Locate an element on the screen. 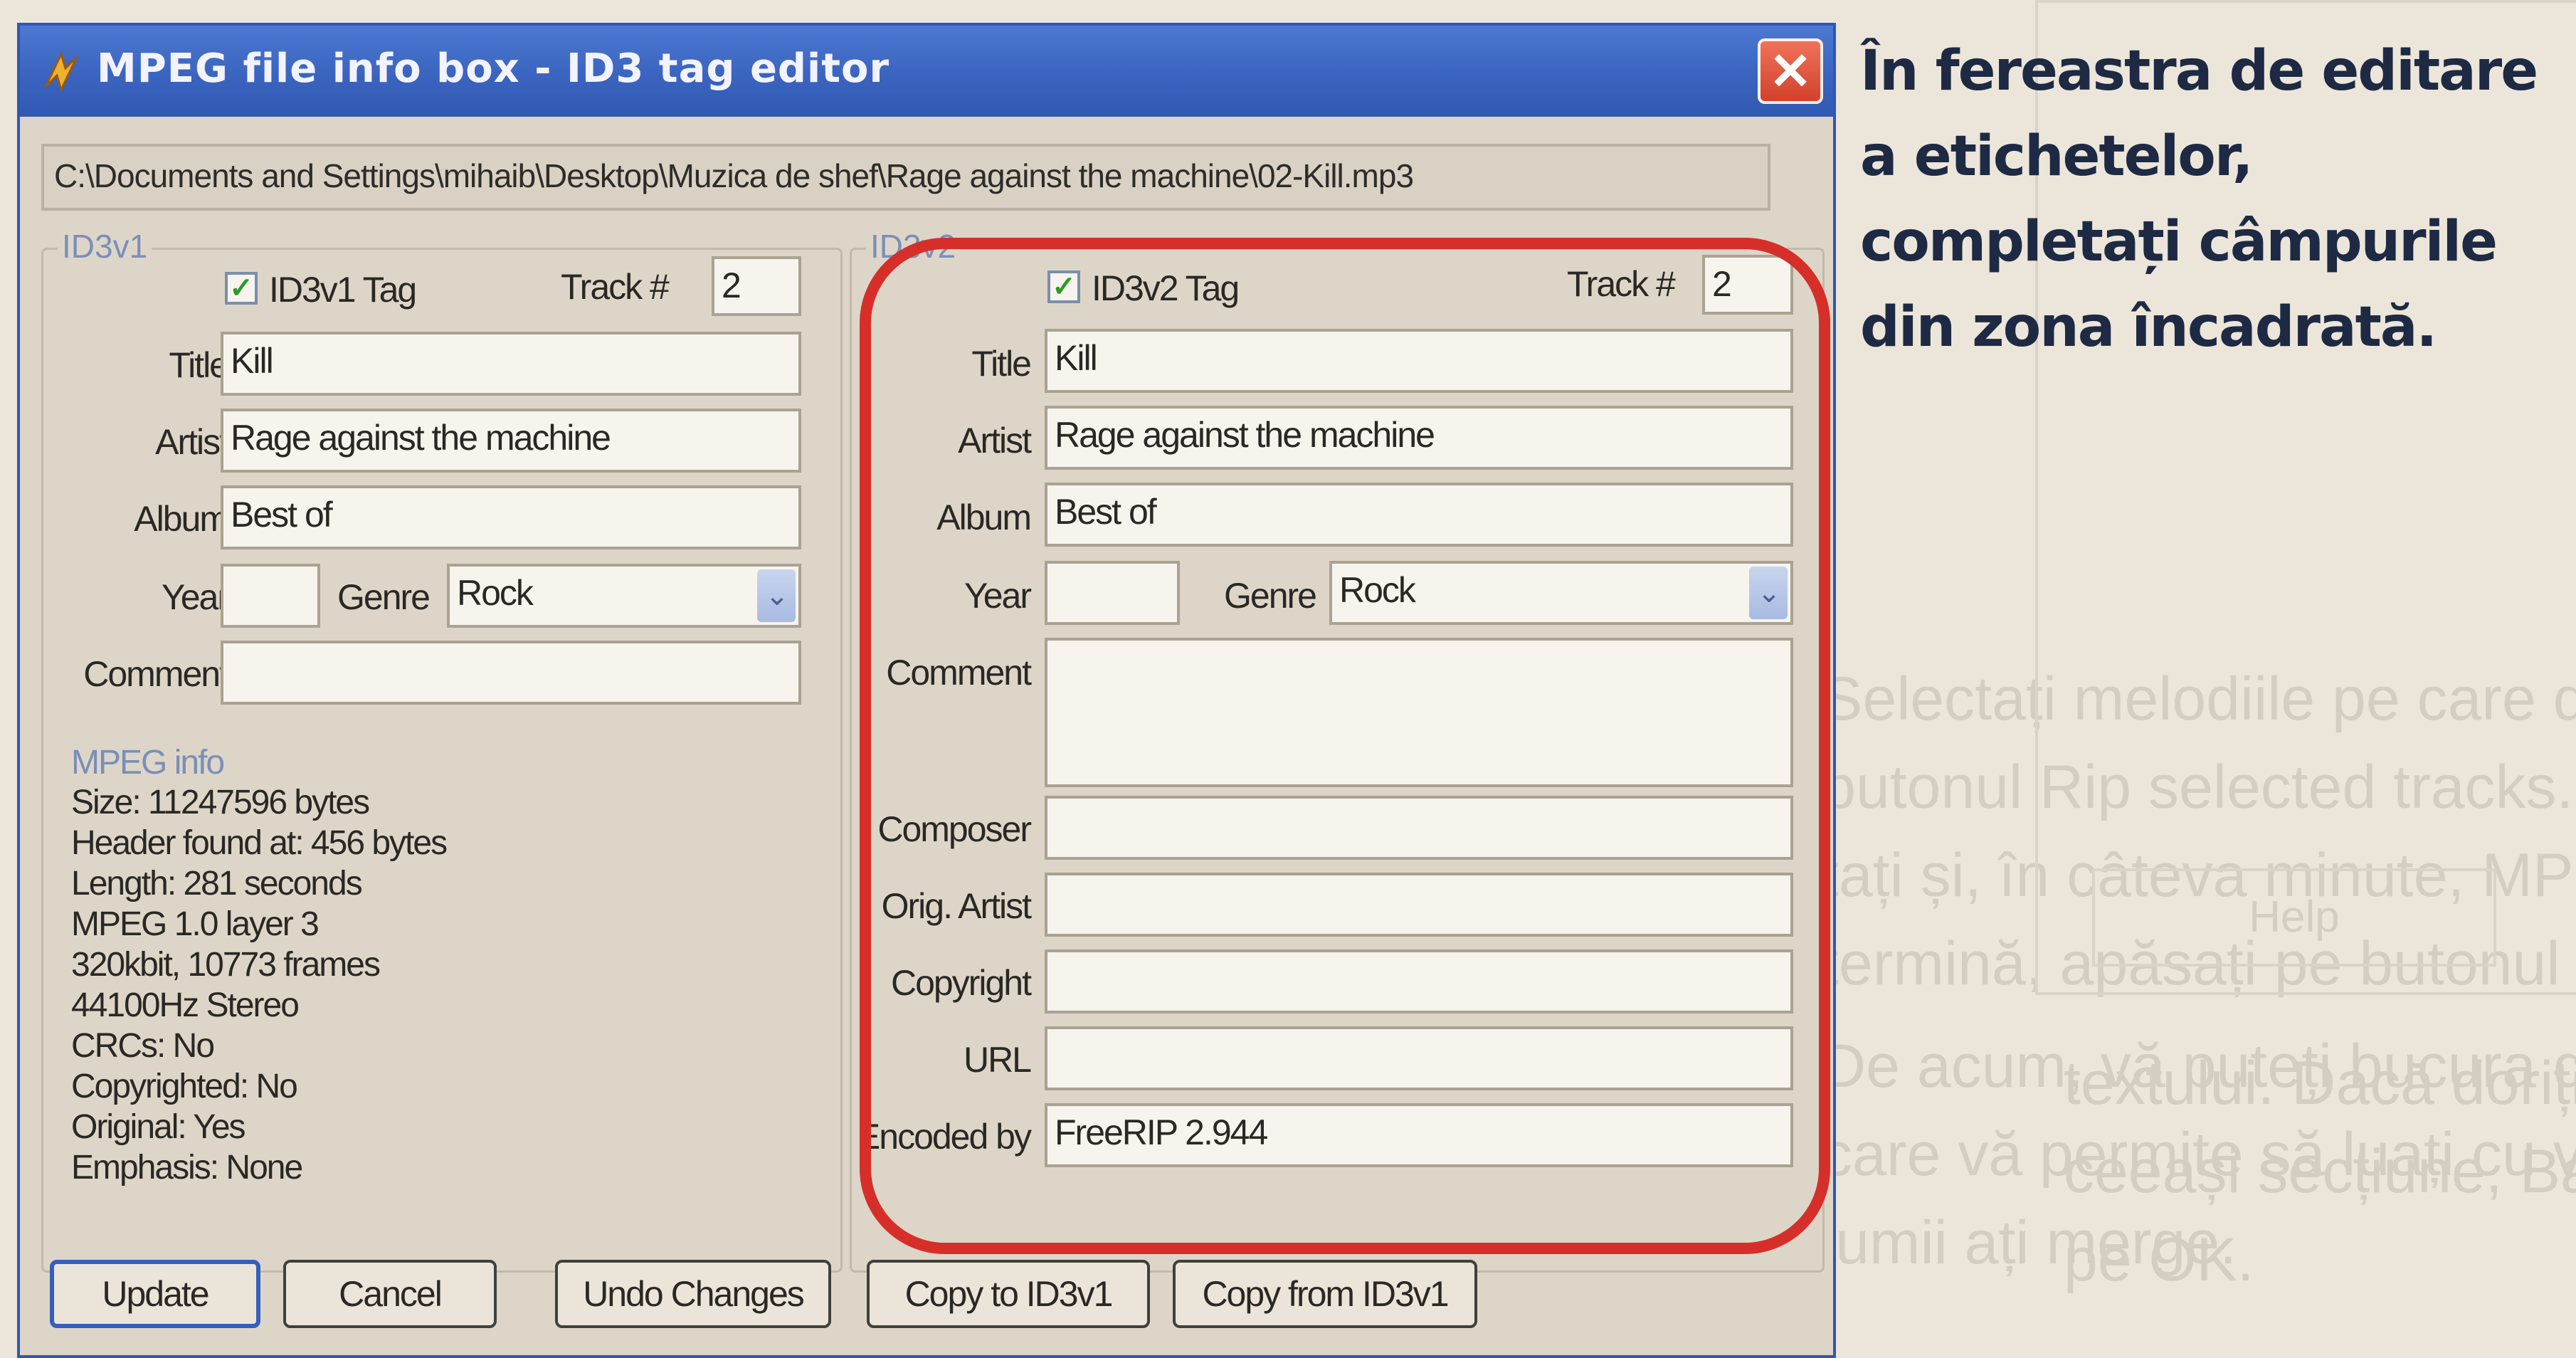 The width and height of the screenshot is (2576, 1358). id3v1-album-input: Best of is located at coordinates (511, 517).